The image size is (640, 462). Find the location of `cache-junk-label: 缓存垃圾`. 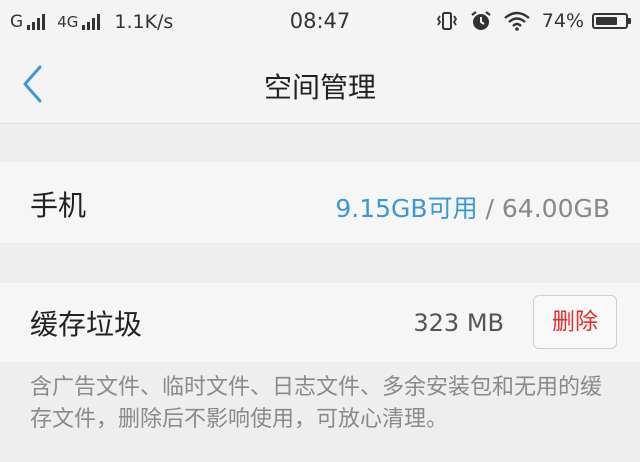

cache-junk-label: 缓存垃圾 is located at coordinates (86, 324).